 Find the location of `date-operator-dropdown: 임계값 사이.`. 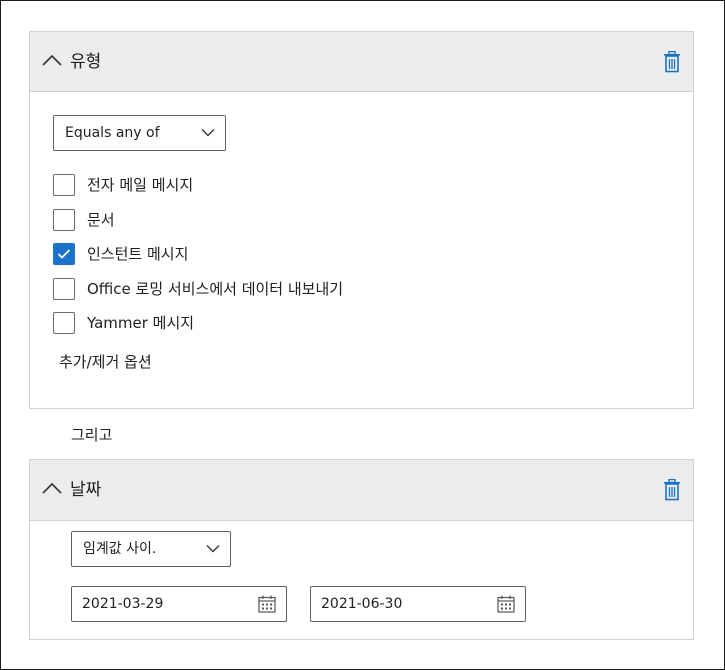

date-operator-dropdown: 임계값 사이. is located at coordinates (151, 549).